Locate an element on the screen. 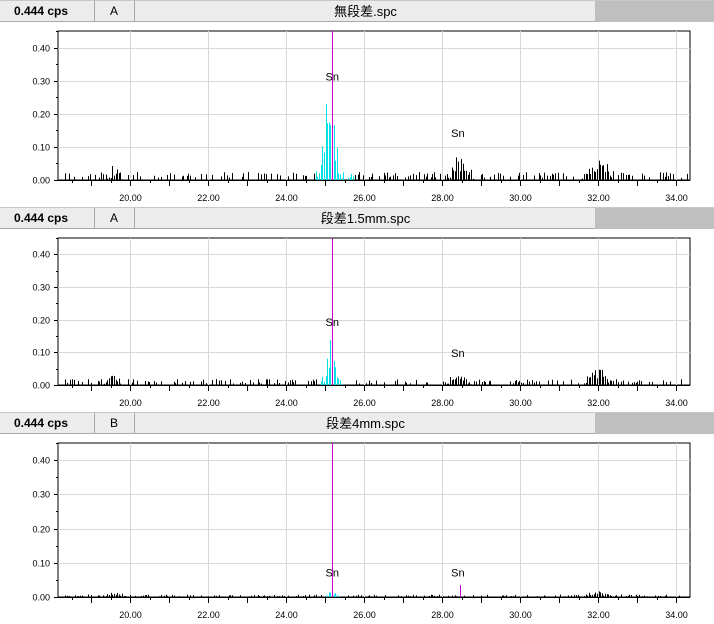 This screenshot has height=624, width=714. channel-label: B is located at coordinates (115, 423).